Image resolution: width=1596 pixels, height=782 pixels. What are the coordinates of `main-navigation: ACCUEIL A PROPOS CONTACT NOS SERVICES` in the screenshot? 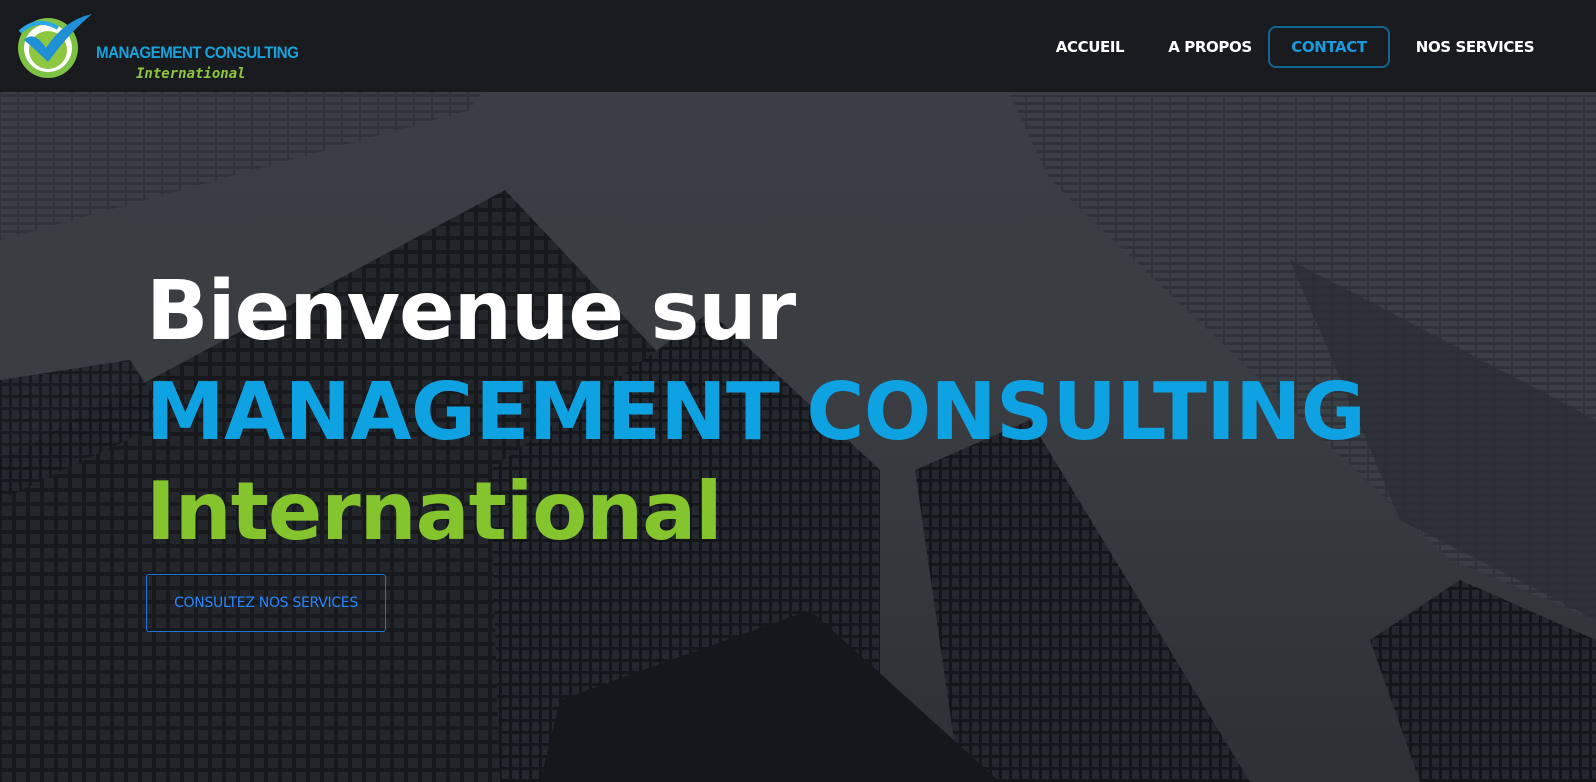 It's located at (1296, 46).